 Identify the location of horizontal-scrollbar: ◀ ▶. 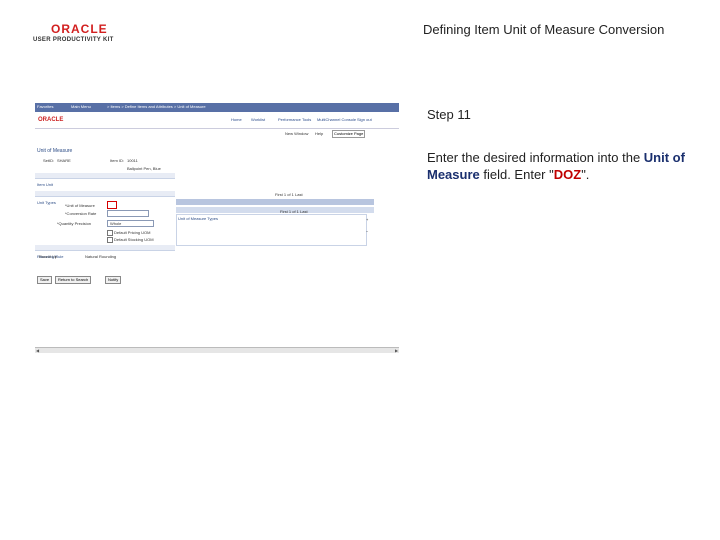
(217, 350).